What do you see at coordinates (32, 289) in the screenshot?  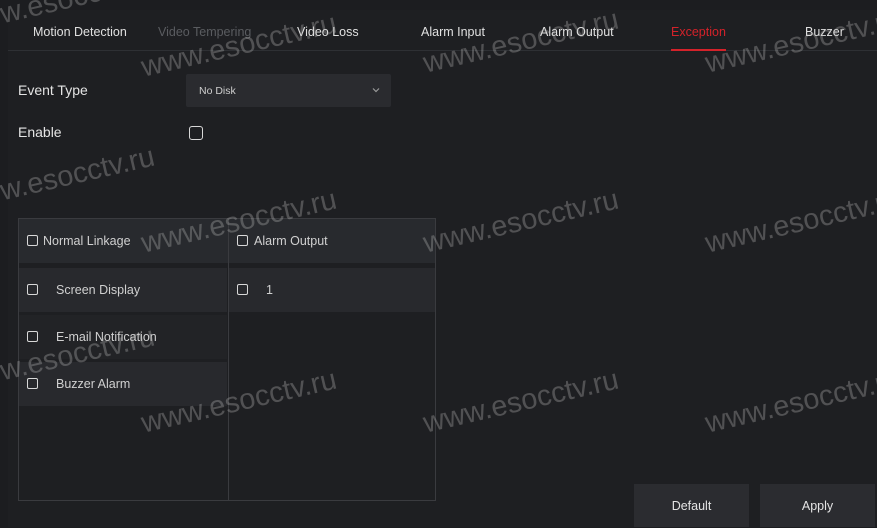 I see `screen-display-checkbox` at bounding box center [32, 289].